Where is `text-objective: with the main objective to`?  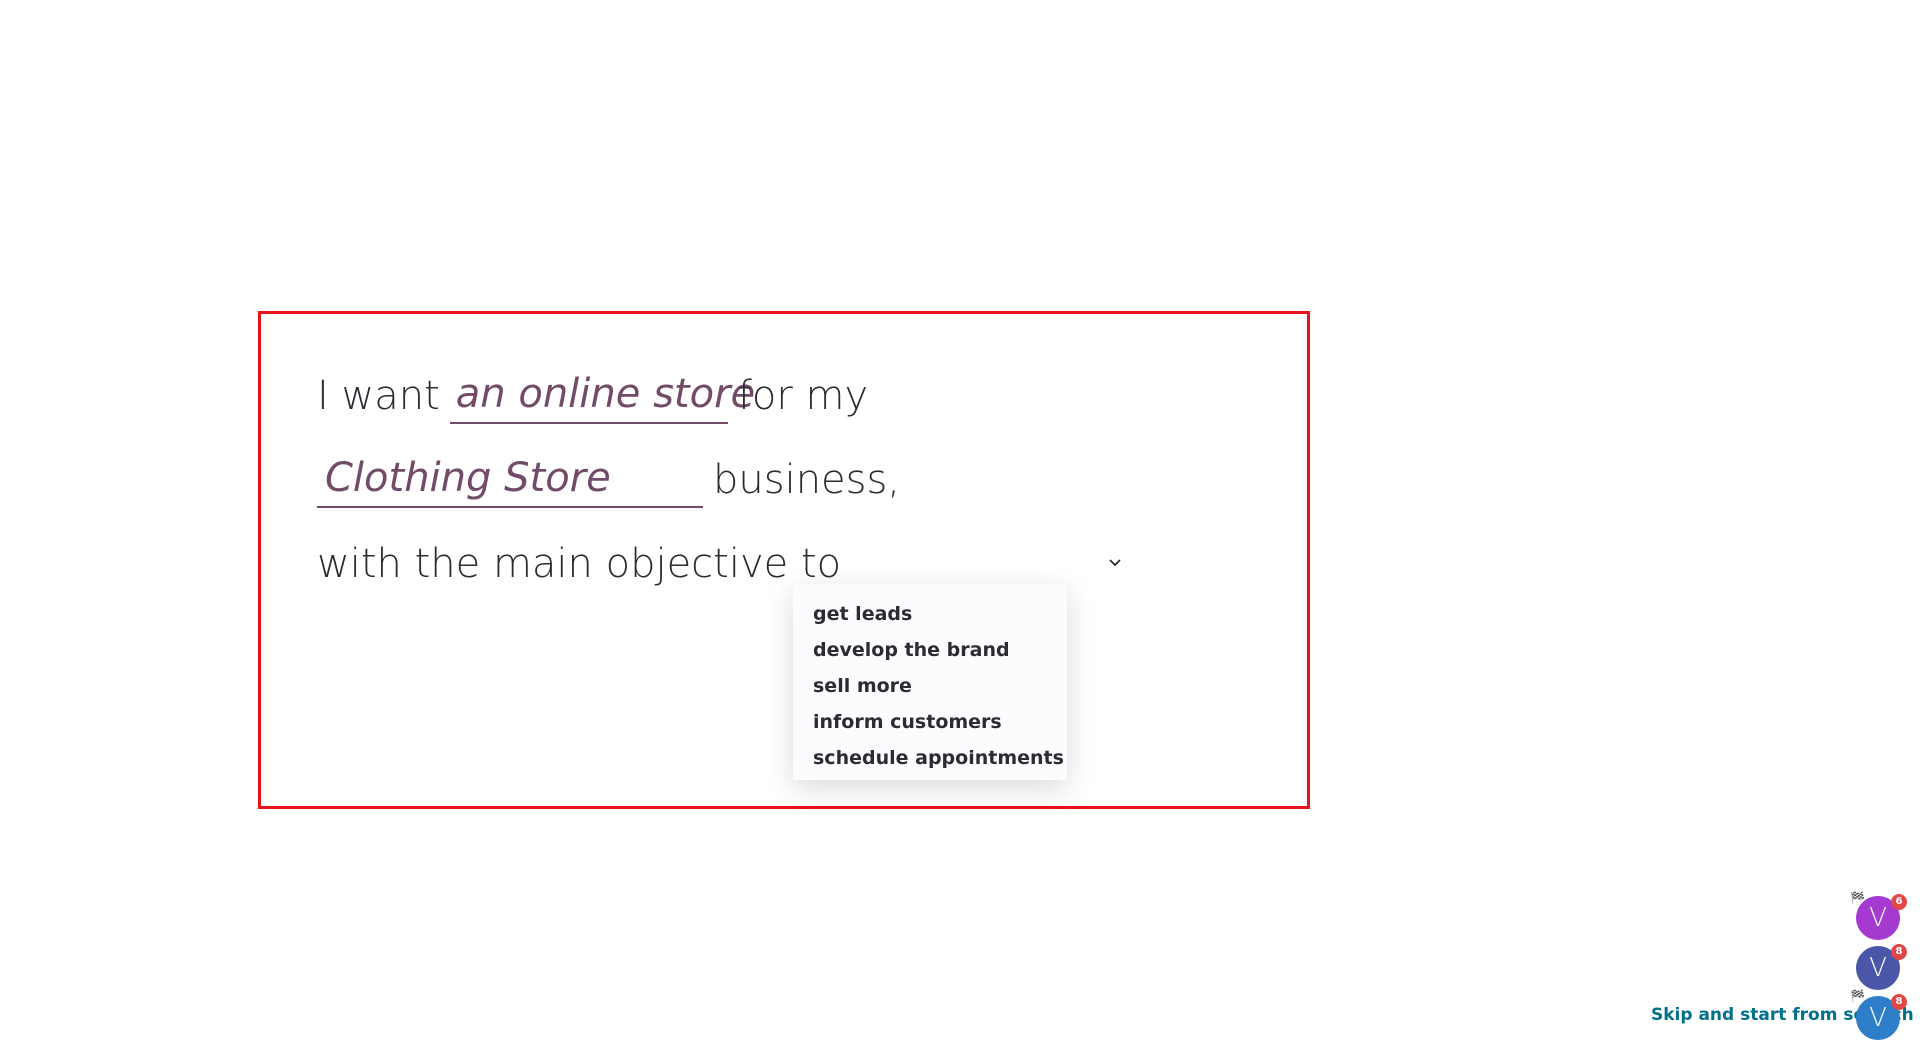 text-objective: with the main objective to is located at coordinates (579, 564).